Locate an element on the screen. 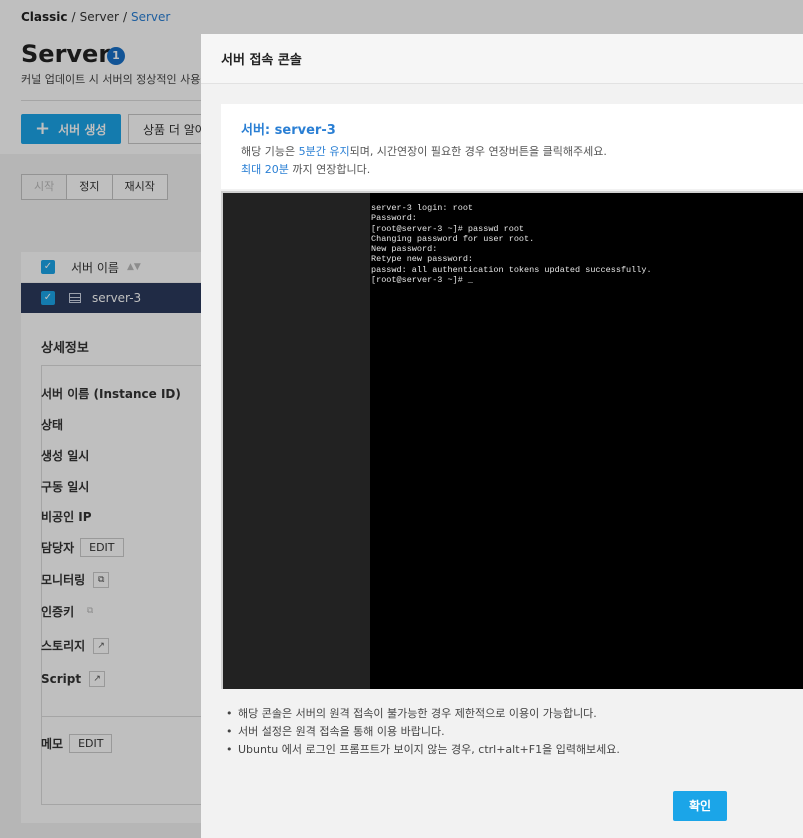  modal-title: 서버 접속 콘솔 is located at coordinates (261, 60).